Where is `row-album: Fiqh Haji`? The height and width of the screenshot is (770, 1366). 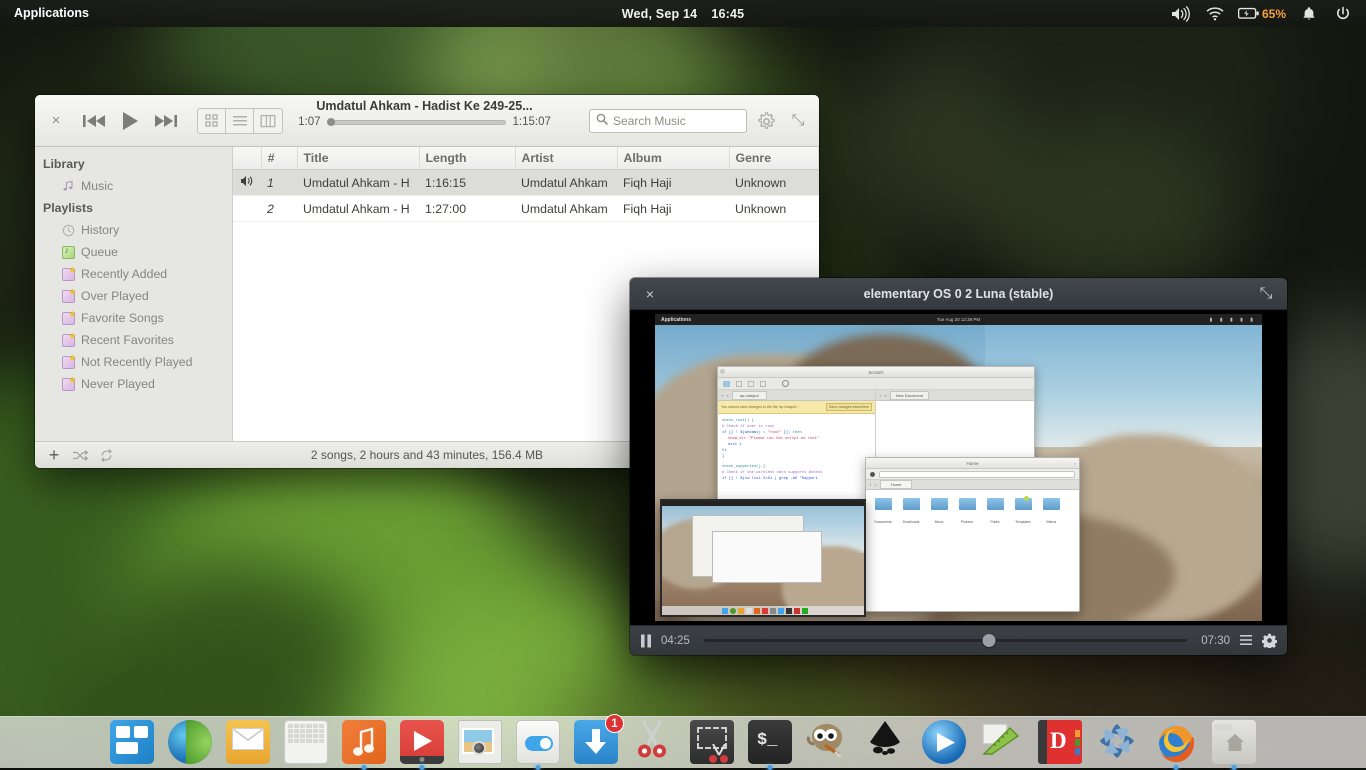 row-album: Fiqh Haji is located at coordinates (673, 183).